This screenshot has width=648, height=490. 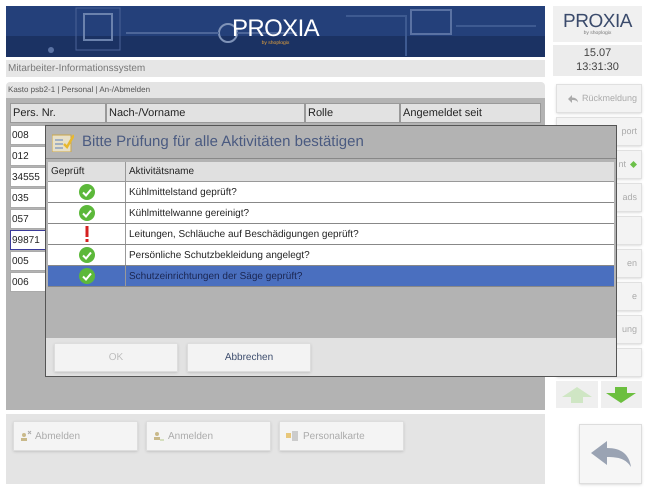 I want to click on list-row: Leitungen, Schläuche auf Beschädigungen geprüft?, so click(x=331, y=234).